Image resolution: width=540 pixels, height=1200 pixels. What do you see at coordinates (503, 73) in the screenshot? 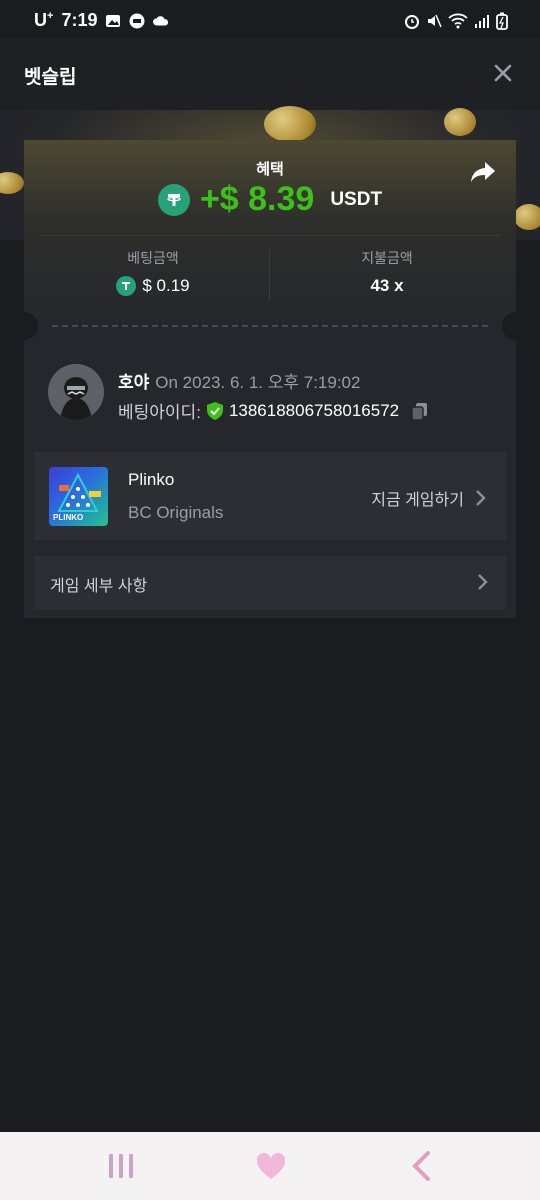
I see `close-icon` at bounding box center [503, 73].